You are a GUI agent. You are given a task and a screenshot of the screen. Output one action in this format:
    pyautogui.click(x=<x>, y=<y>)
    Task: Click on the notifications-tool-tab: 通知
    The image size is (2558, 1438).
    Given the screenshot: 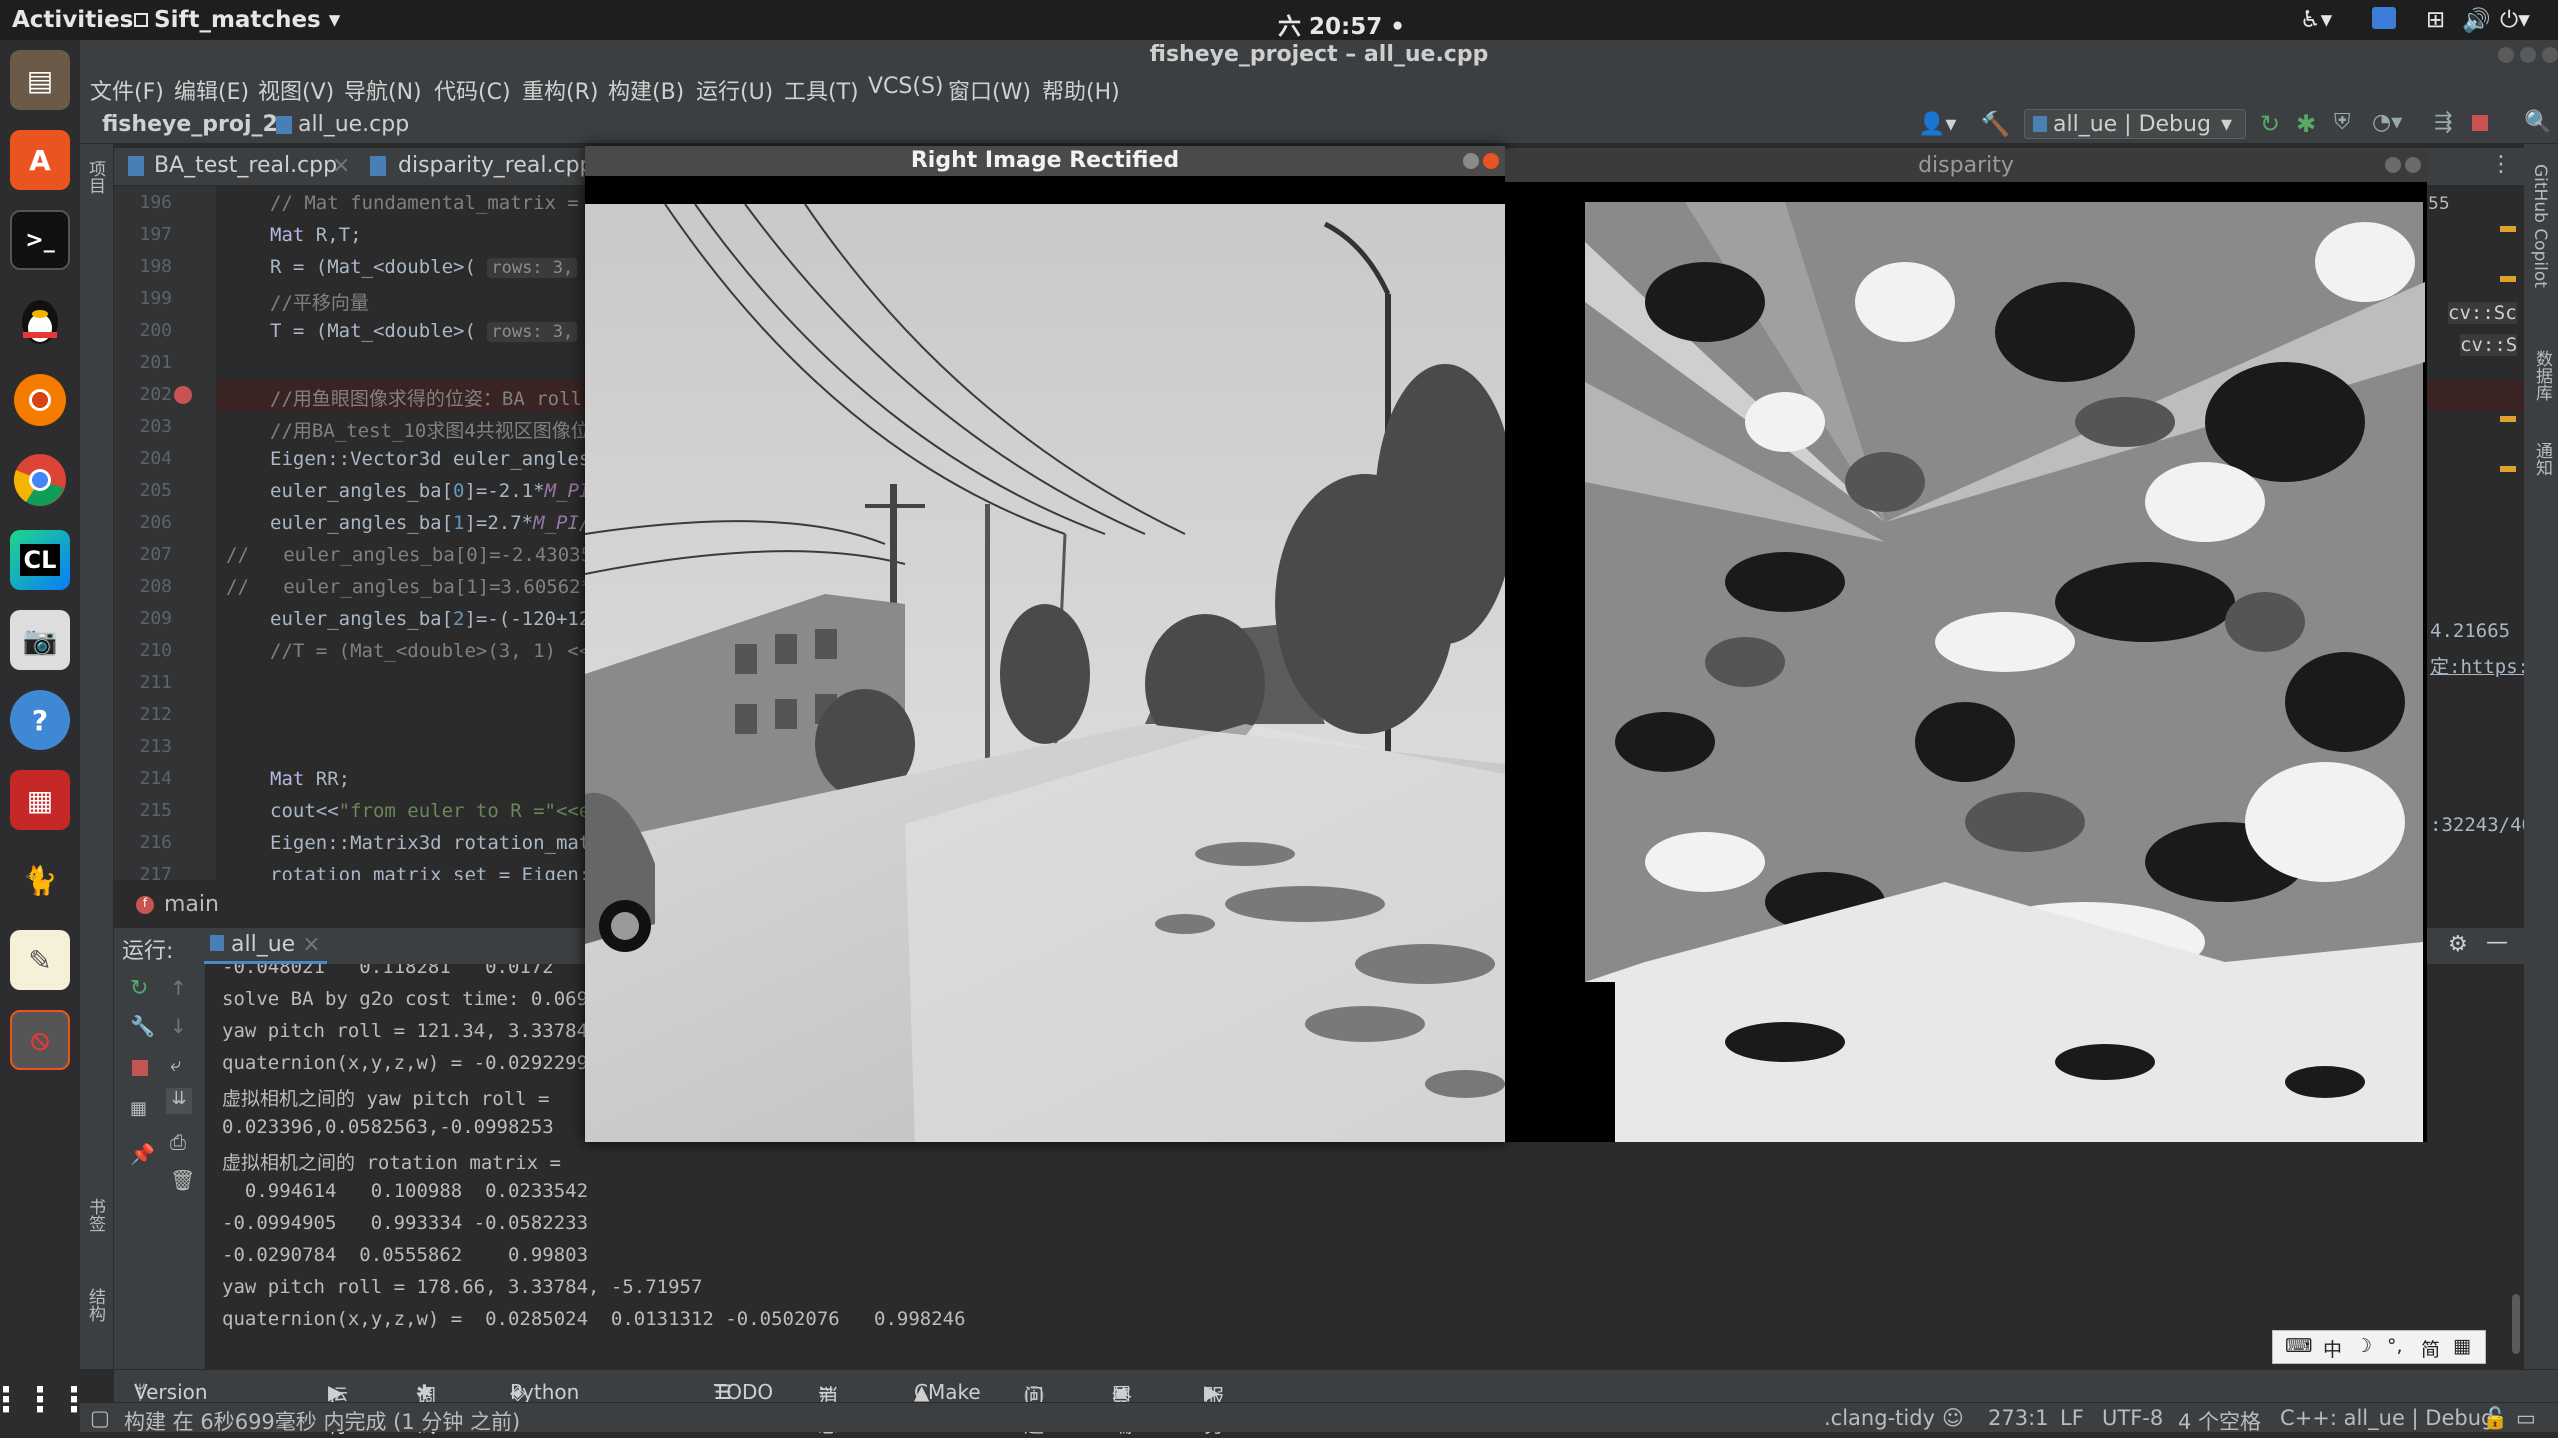 What is the action you would take?
    pyautogui.click(x=2542, y=459)
    